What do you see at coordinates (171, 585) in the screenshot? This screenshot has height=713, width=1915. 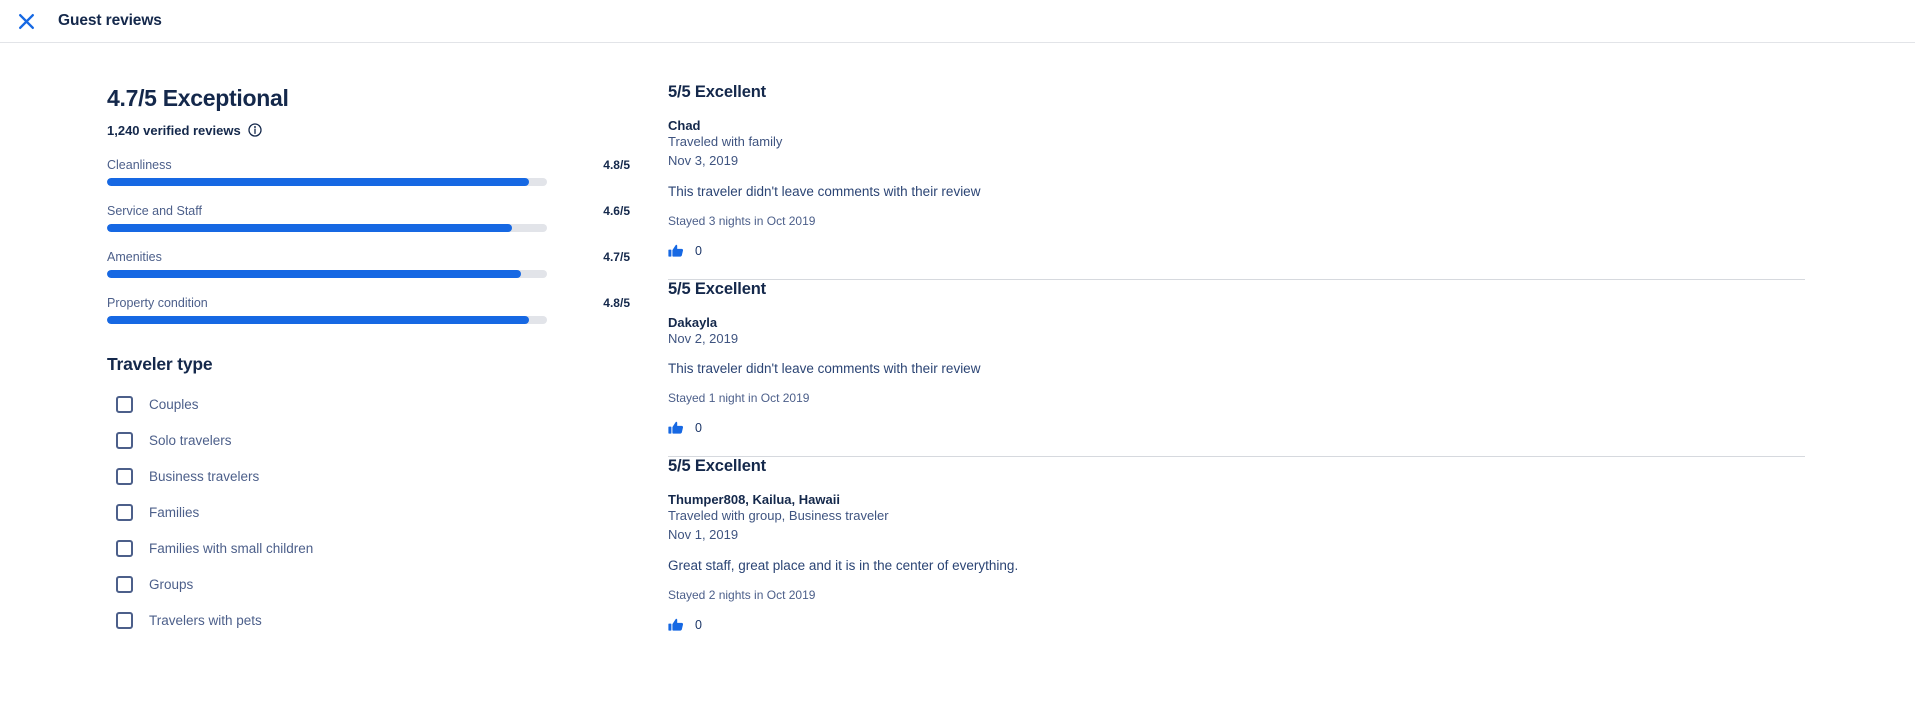 I see `traveler-type-label: Groups` at bounding box center [171, 585].